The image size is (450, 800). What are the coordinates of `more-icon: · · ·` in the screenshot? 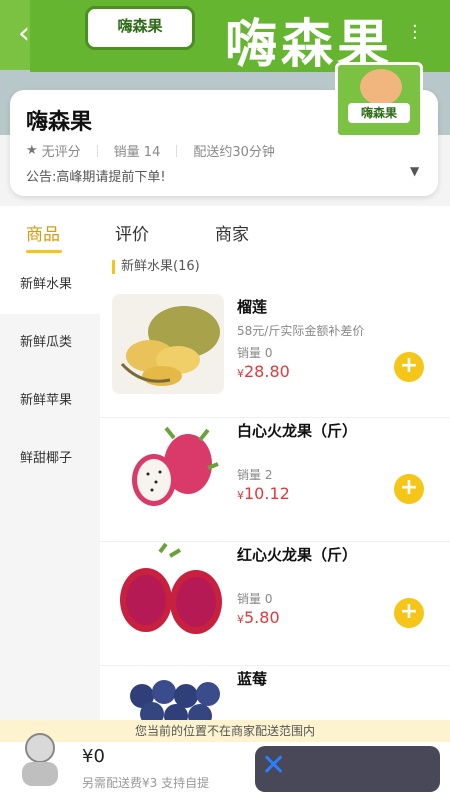 It's located at (415, 33).